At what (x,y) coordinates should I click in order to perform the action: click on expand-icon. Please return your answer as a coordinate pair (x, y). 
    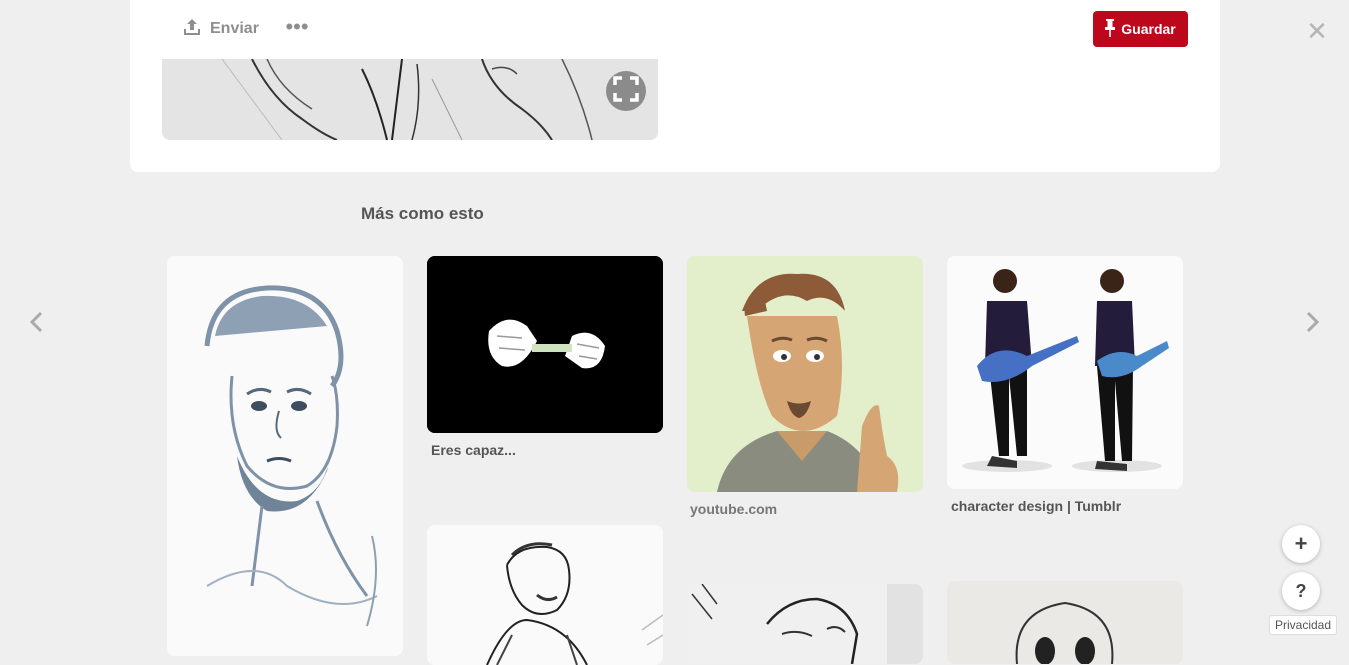
    Looking at the image, I should click on (626, 91).